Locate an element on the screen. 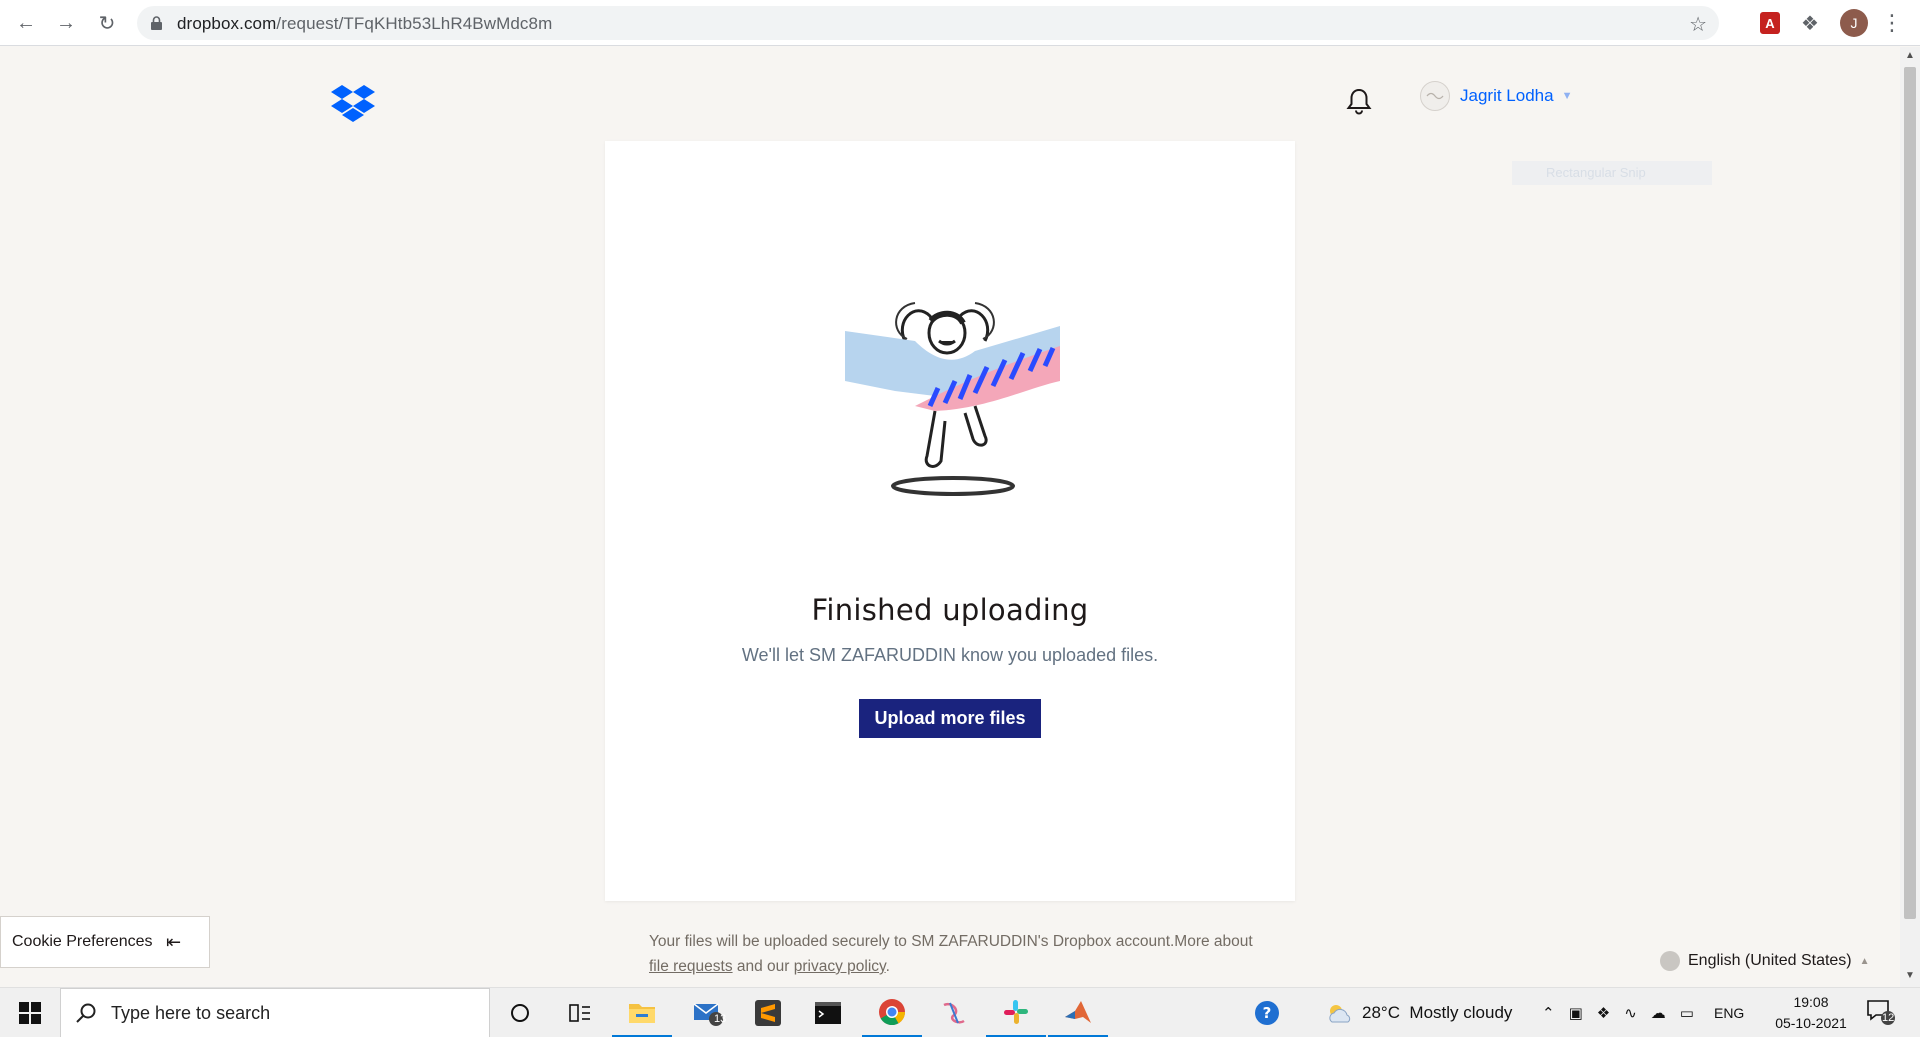 The height and width of the screenshot is (1037, 1920). clock-time: 19:08 is located at coordinates (1811, 1002).